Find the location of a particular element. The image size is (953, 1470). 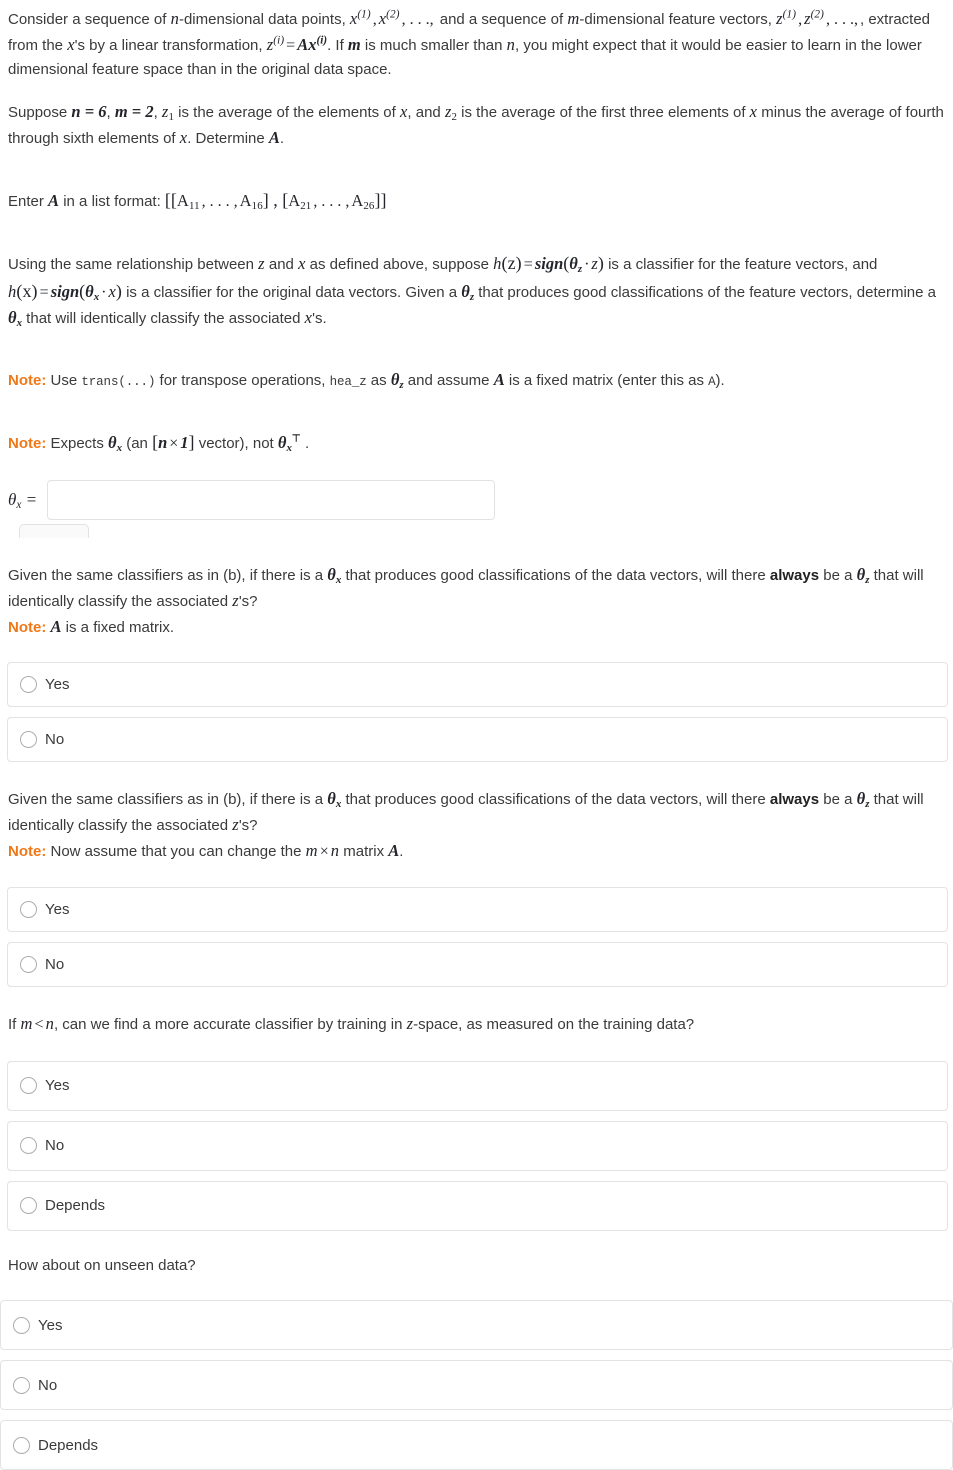

intro-n-var: n is located at coordinates (510, 45).